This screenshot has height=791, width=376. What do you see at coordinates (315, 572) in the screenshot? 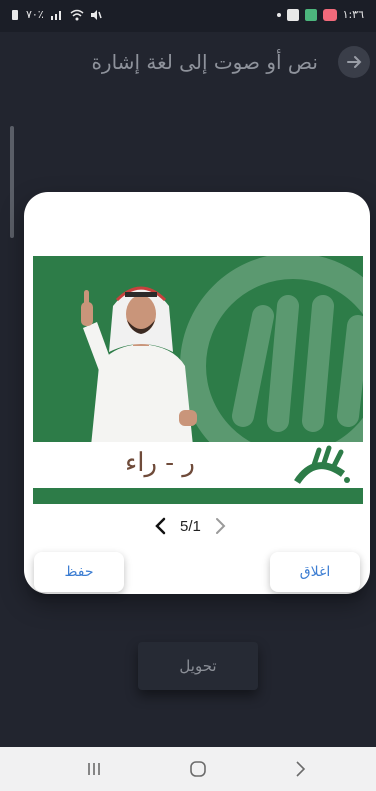
I see `close-button: اغلاق` at bounding box center [315, 572].